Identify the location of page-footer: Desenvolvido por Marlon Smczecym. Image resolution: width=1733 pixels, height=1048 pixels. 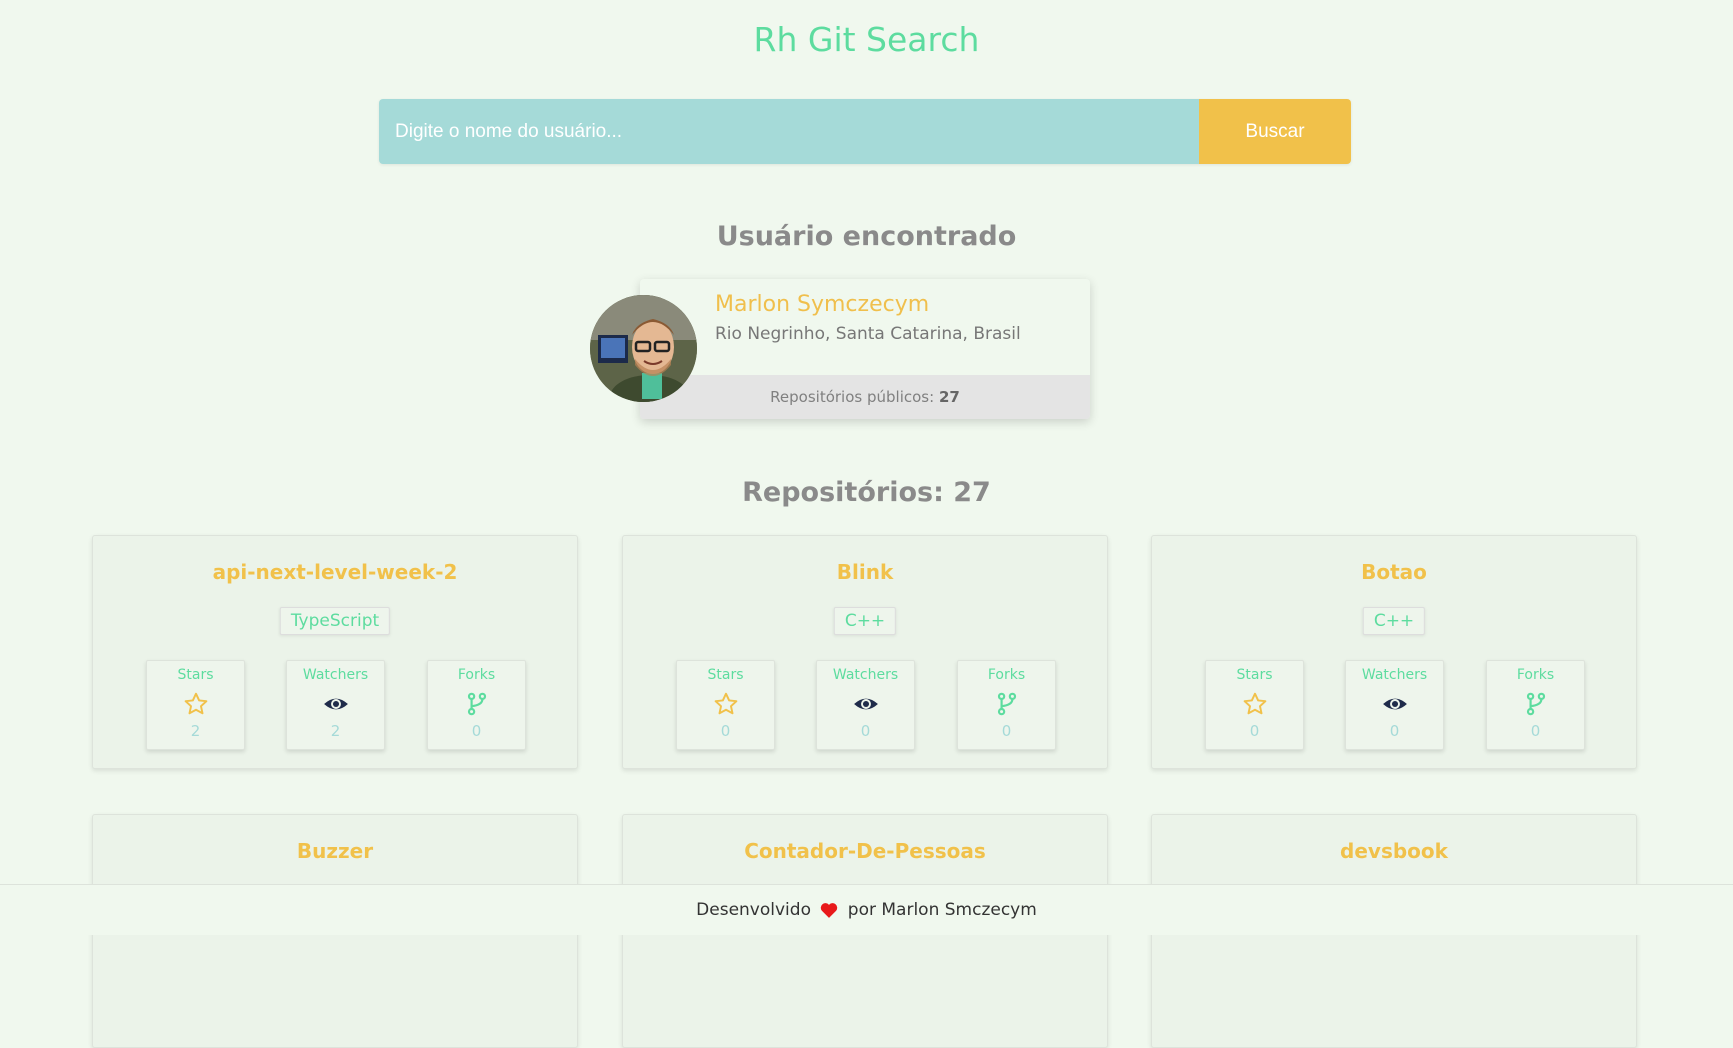
(866, 909).